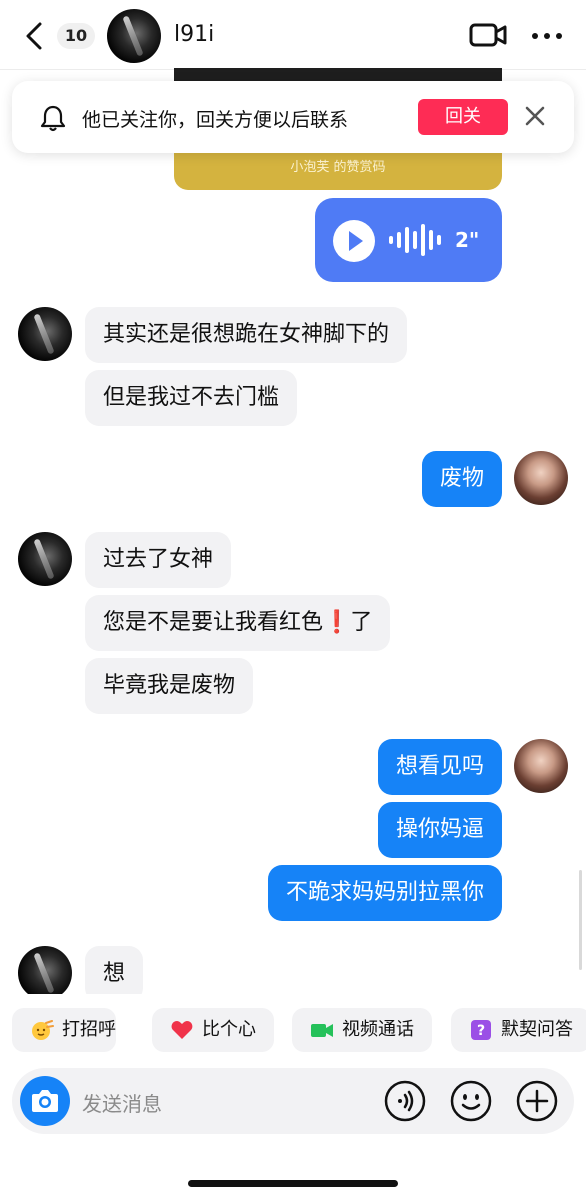  I want to click on play-icon, so click(354, 241).